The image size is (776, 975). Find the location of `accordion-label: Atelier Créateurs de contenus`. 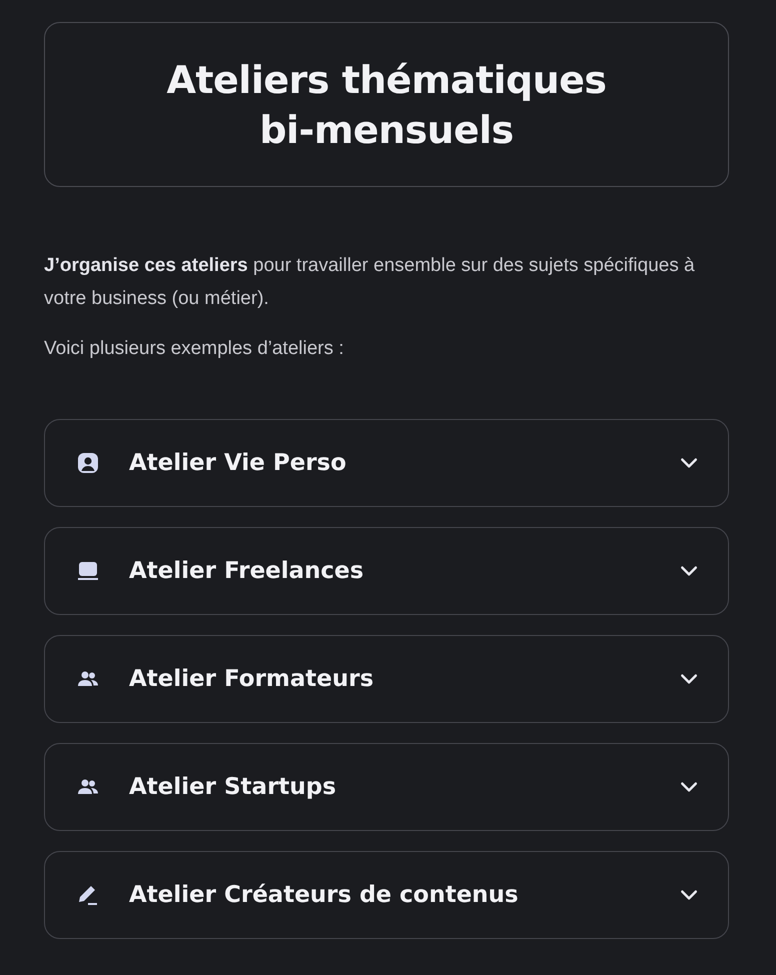

accordion-label: Atelier Créateurs de contenus is located at coordinates (324, 895).